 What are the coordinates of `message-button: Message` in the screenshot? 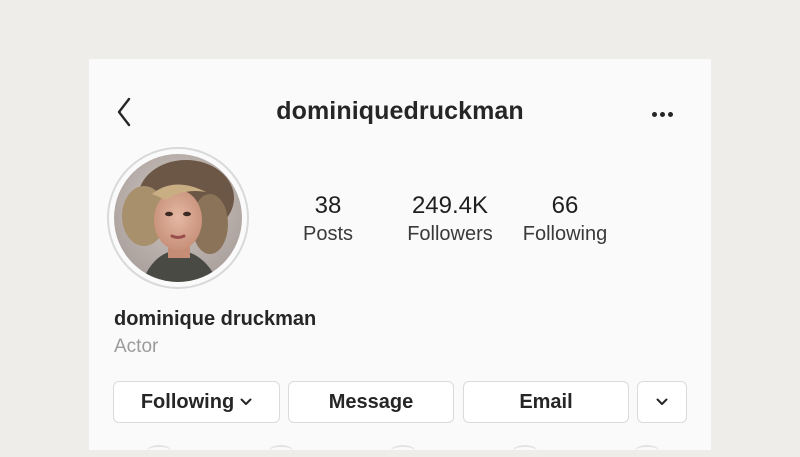 It's located at (371, 402).